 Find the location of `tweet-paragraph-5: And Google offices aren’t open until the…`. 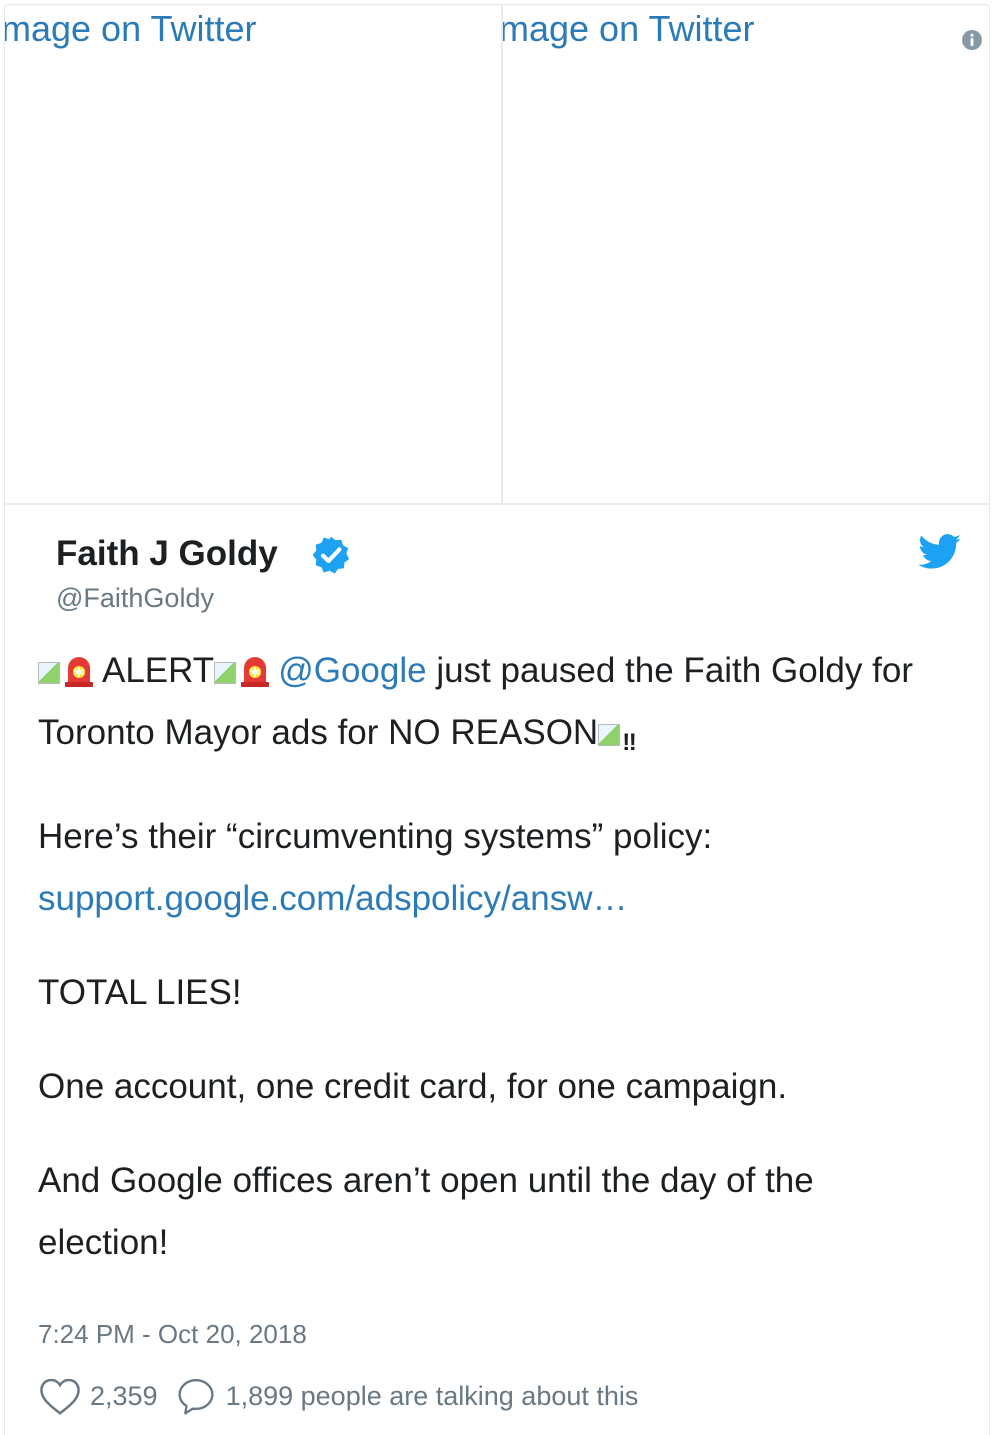

tweet-paragraph-5: And Google offices aren’t open until the… is located at coordinates (426, 1211).